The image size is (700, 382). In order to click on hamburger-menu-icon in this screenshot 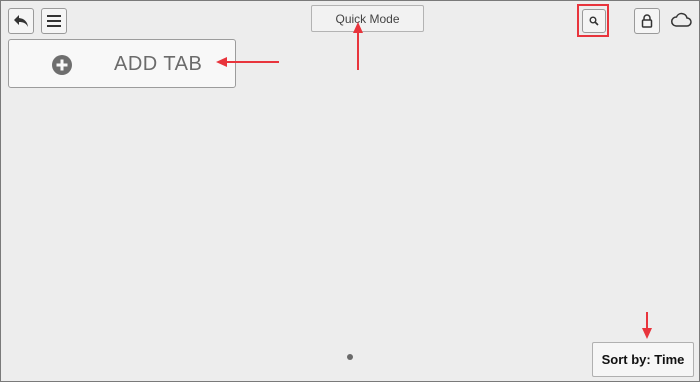, I will do `click(54, 21)`.